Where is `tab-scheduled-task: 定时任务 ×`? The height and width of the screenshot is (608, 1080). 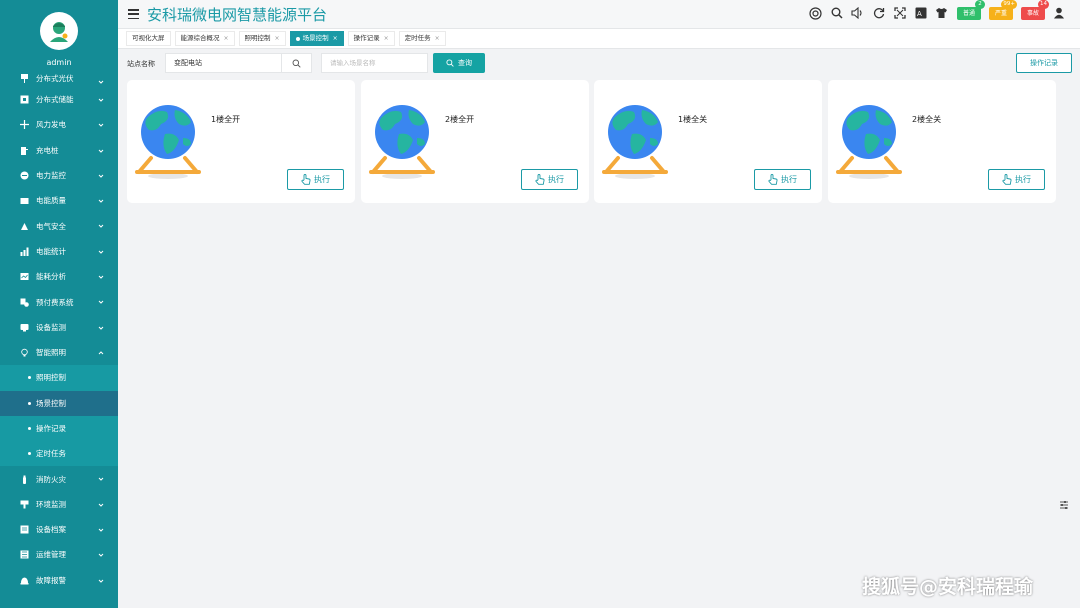
tab-scheduled-task: 定时任务 × is located at coordinates (422, 38).